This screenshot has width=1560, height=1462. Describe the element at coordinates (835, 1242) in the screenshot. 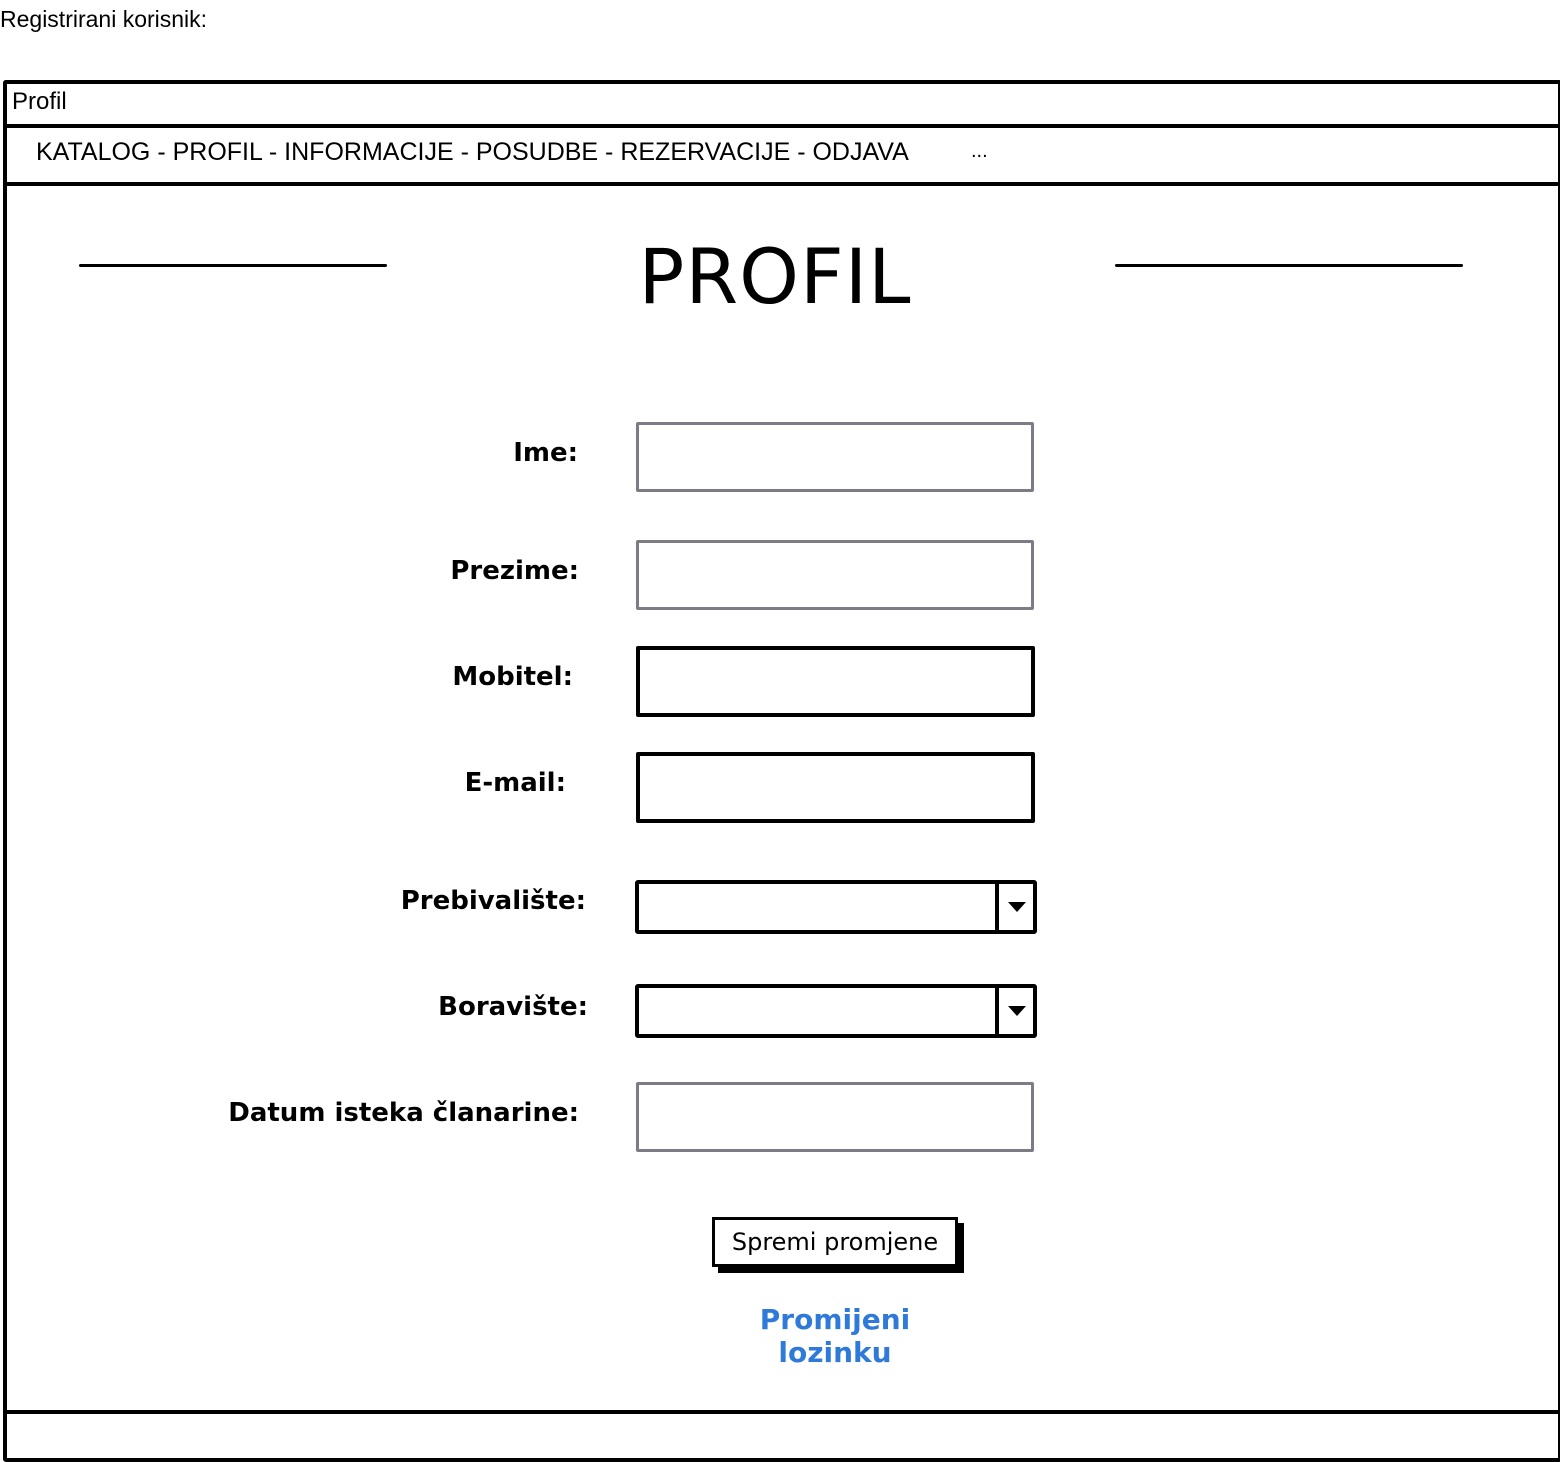

I see `save-changes-button: Spremi promjene` at that location.